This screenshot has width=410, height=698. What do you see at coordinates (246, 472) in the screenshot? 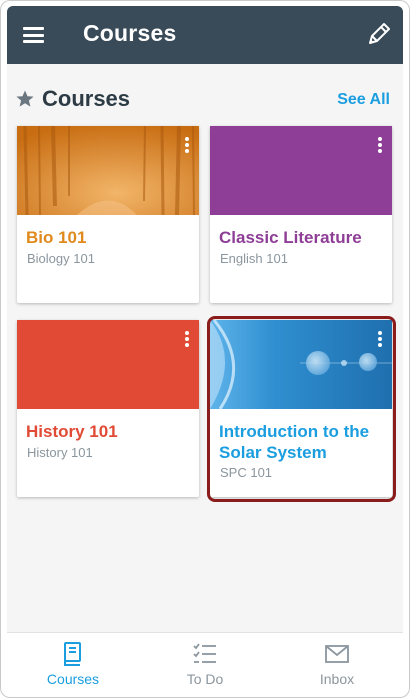
I see `course-code: SPC 101` at bounding box center [246, 472].